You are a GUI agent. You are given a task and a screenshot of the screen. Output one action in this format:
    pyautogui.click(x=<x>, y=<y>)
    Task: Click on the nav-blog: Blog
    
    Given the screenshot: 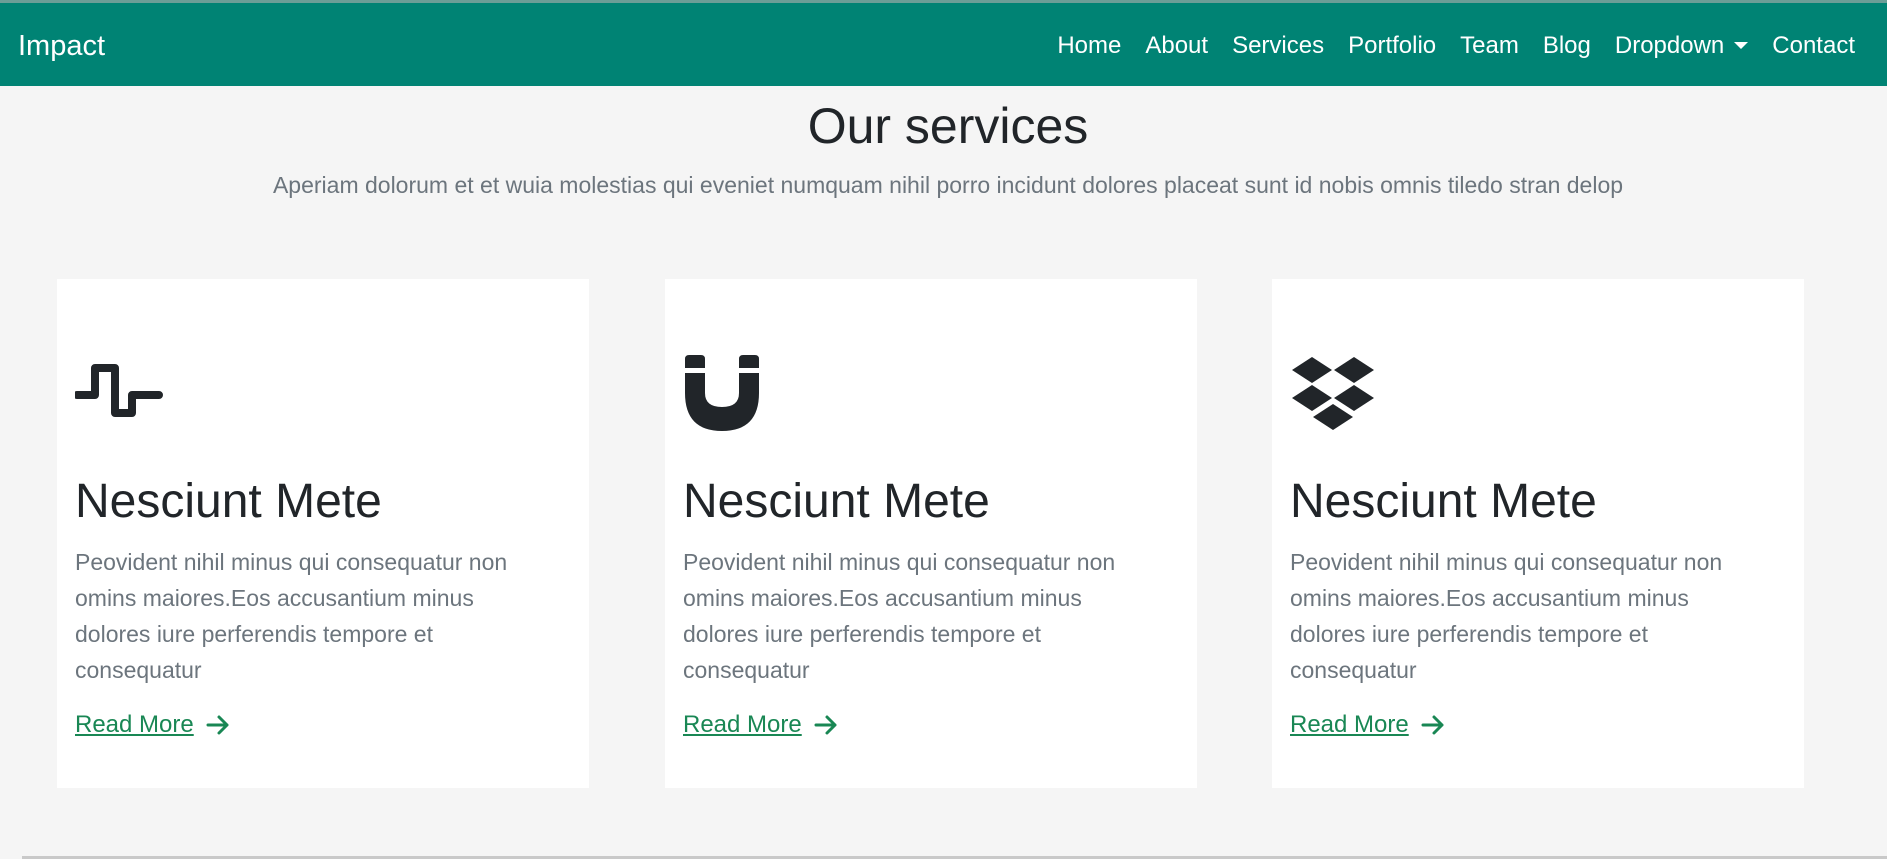 What is the action you would take?
    pyautogui.click(x=1567, y=46)
    